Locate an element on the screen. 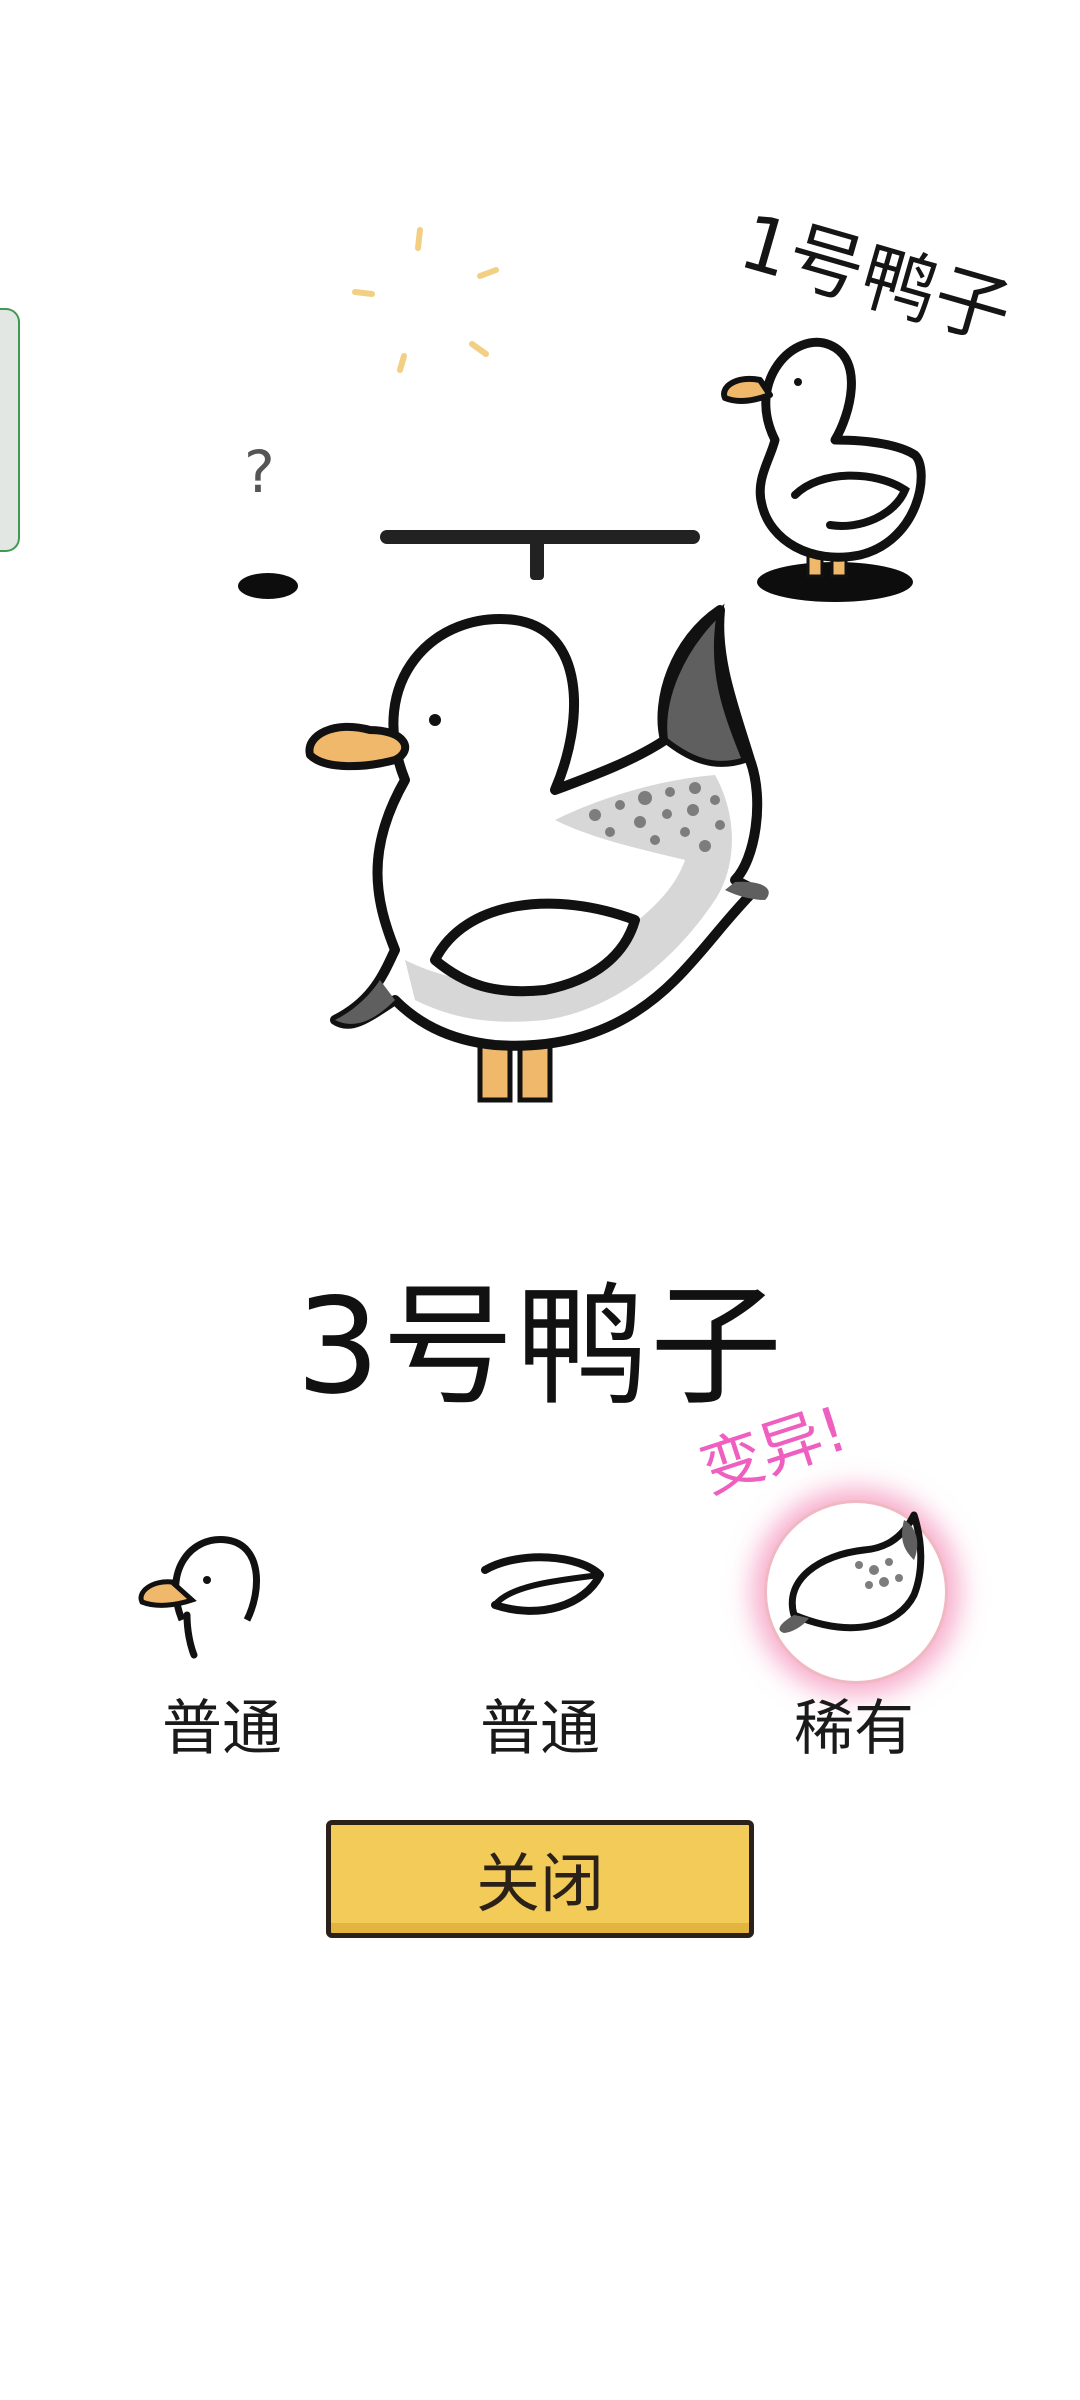 The width and height of the screenshot is (1080, 2400). question-mark: ? is located at coordinates (259, 472).